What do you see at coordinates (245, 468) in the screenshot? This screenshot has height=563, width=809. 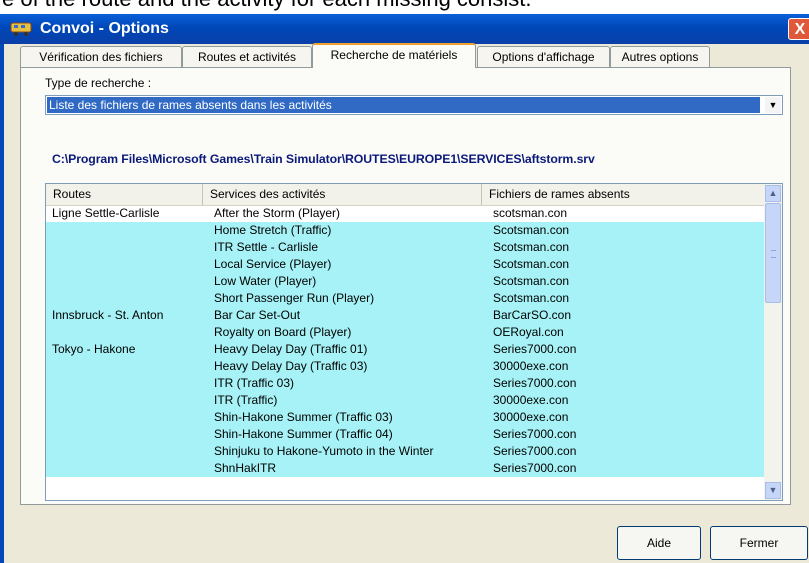 I see `service-cell: ShnHakITR` at bounding box center [245, 468].